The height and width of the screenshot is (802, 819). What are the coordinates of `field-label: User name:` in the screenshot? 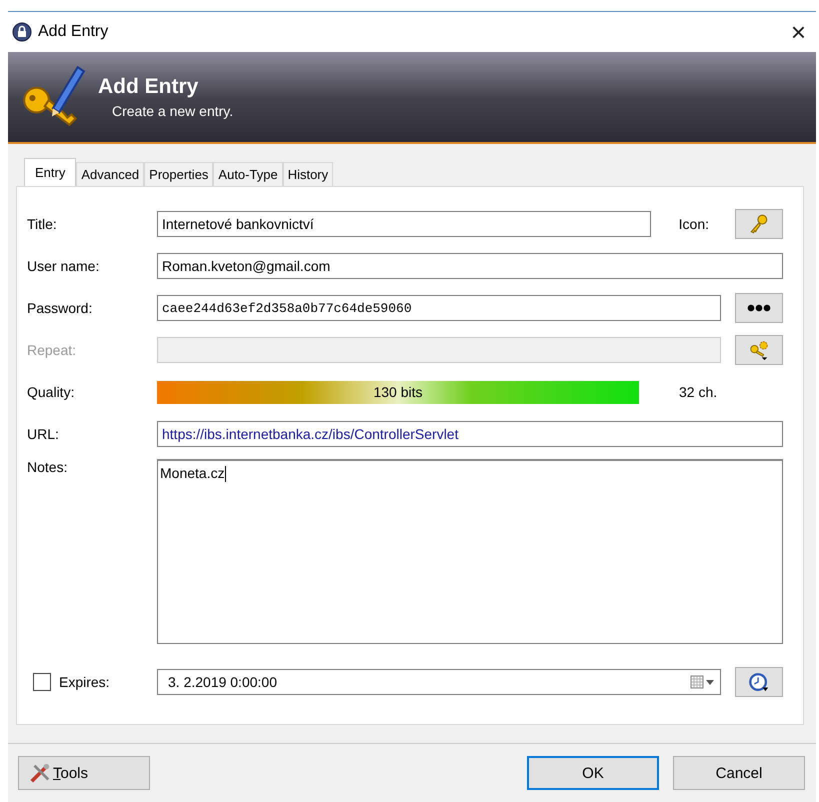 It's located at (63, 266).